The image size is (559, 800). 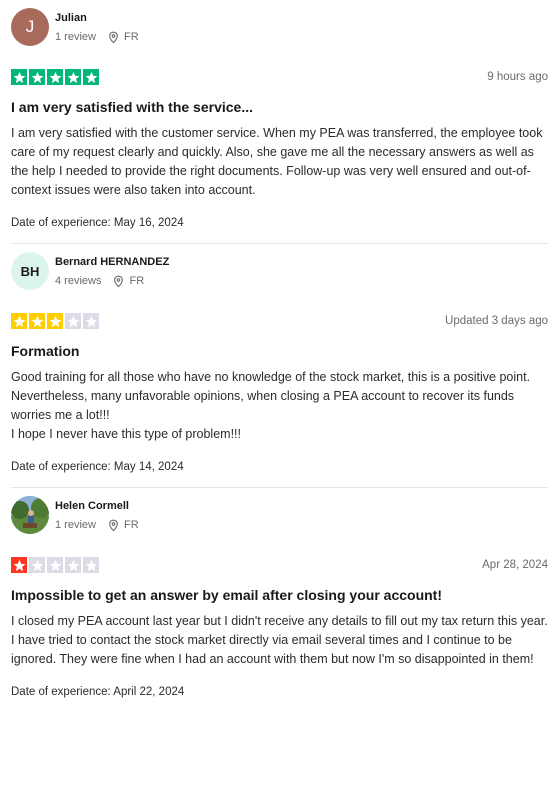 I want to click on date-of-experience: Date of experience: May 14, 2024, so click(x=97, y=467).